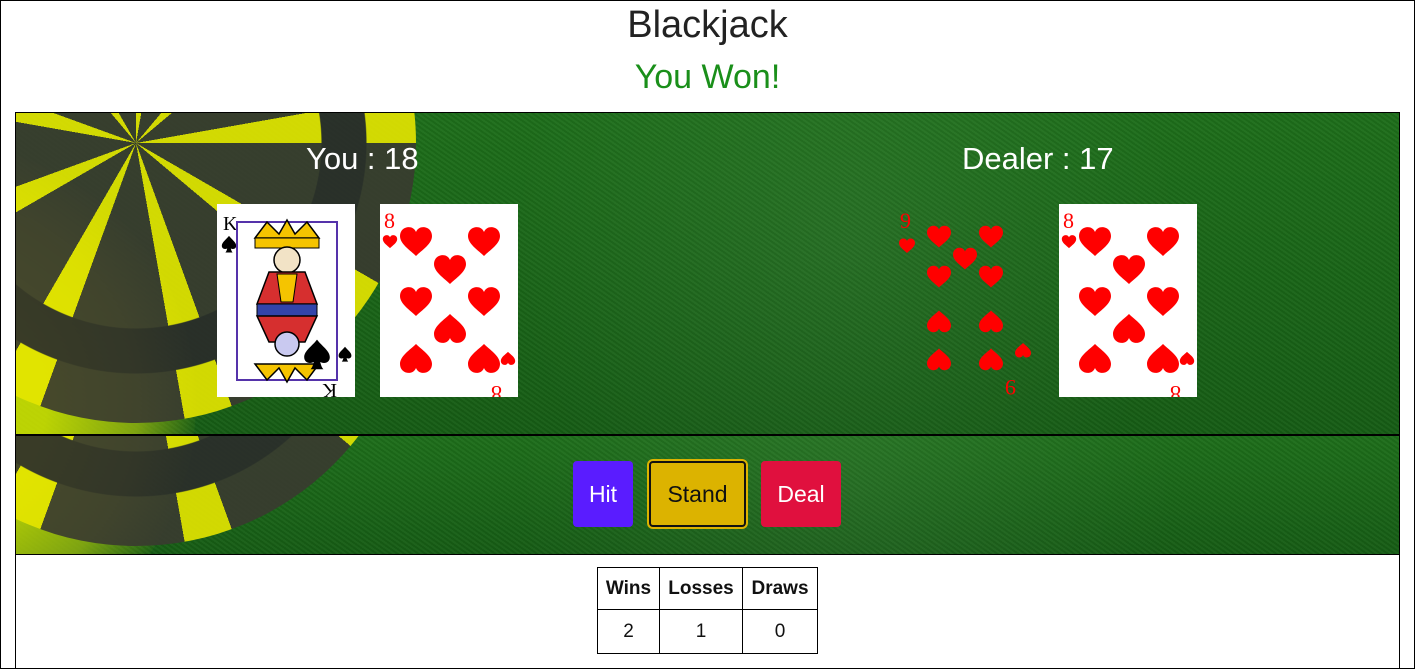 The width and height of the screenshot is (1415, 669). Describe the element at coordinates (362, 158) in the screenshot. I see `player-score: You : 18` at that location.